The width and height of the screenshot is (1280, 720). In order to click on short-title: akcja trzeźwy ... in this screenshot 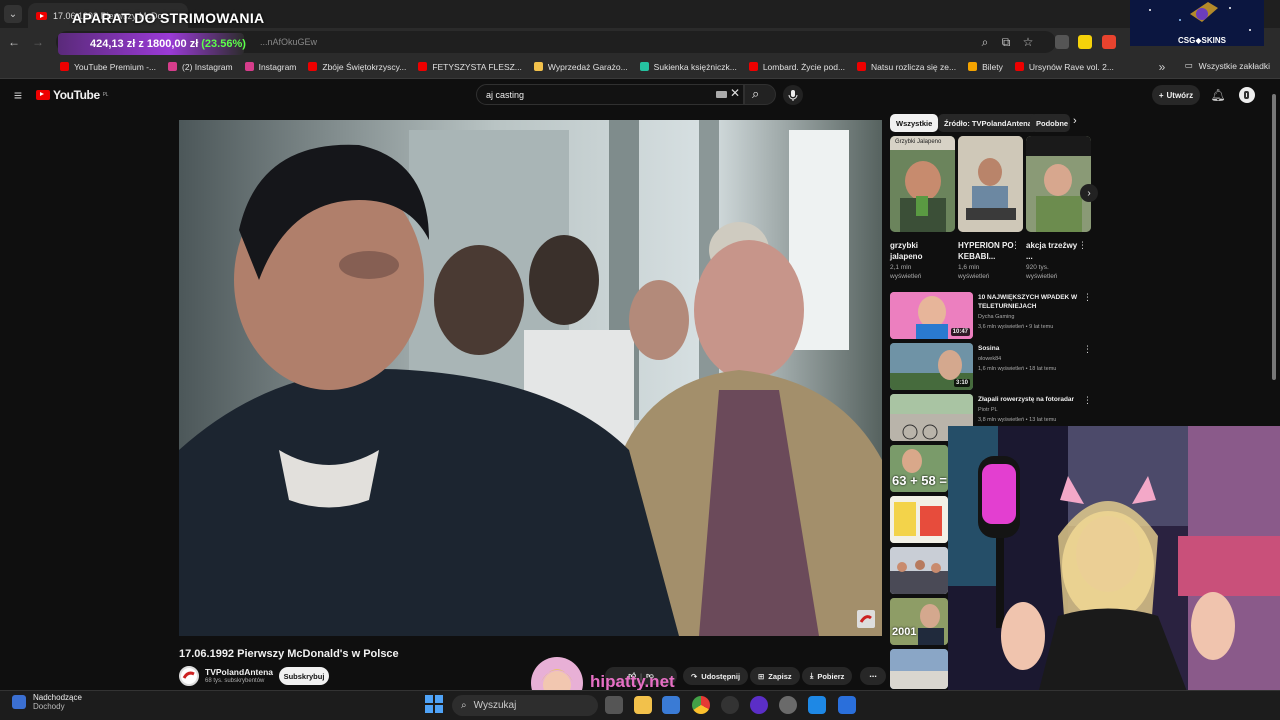, I will do `click(1054, 251)`.